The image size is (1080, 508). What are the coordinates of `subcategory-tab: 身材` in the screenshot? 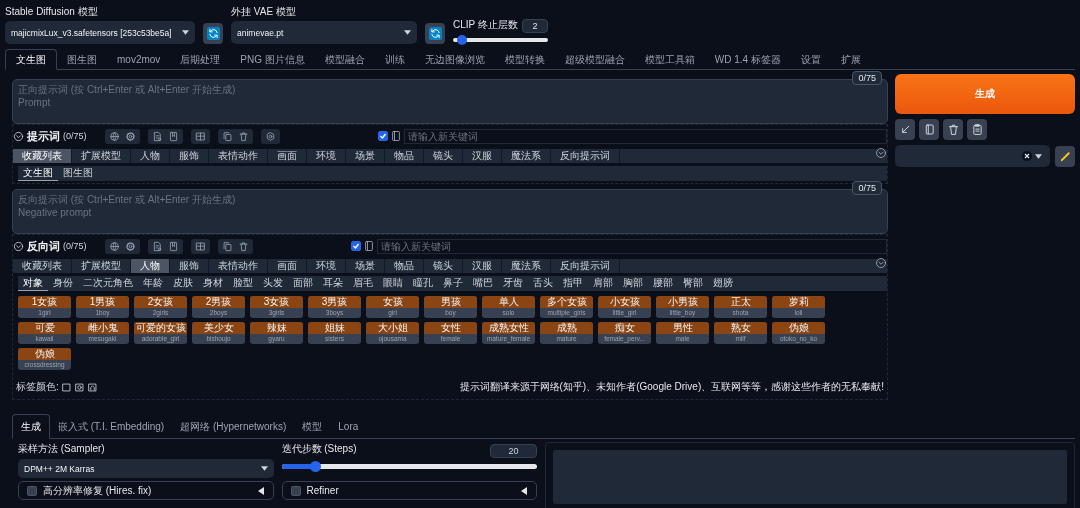 It's located at (213, 283).